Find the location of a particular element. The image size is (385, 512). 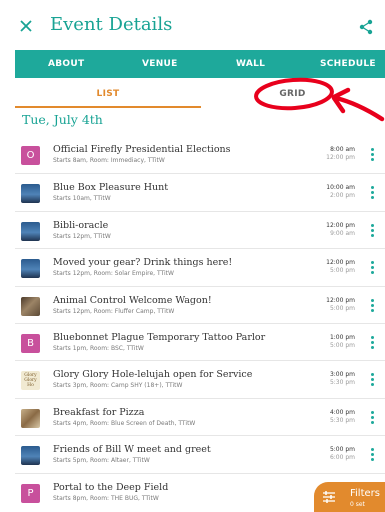

event-start-time: 4:00 pm is located at coordinates (342, 412).